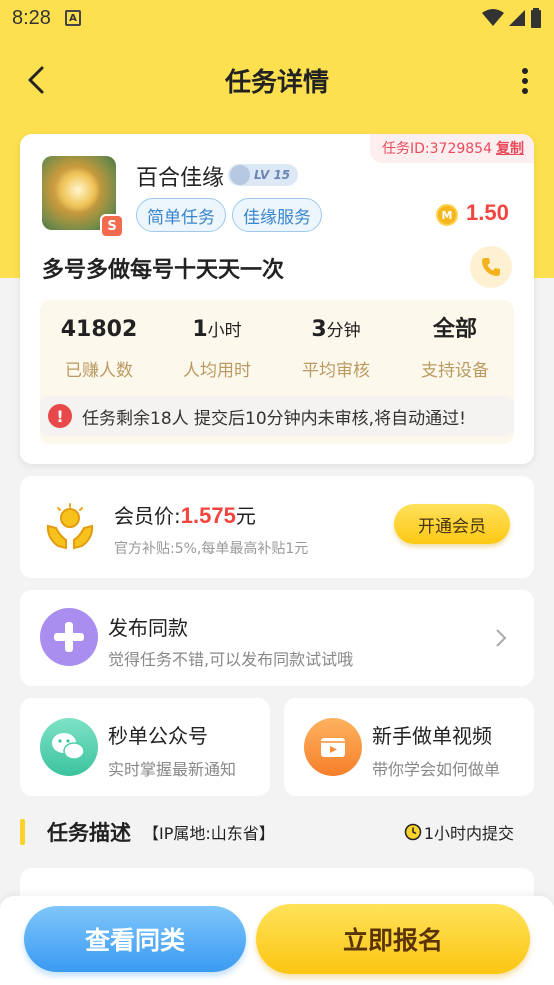 This screenshot has height=985, width=554. I want to click on vip-price: 1.575, so click(208, 515).